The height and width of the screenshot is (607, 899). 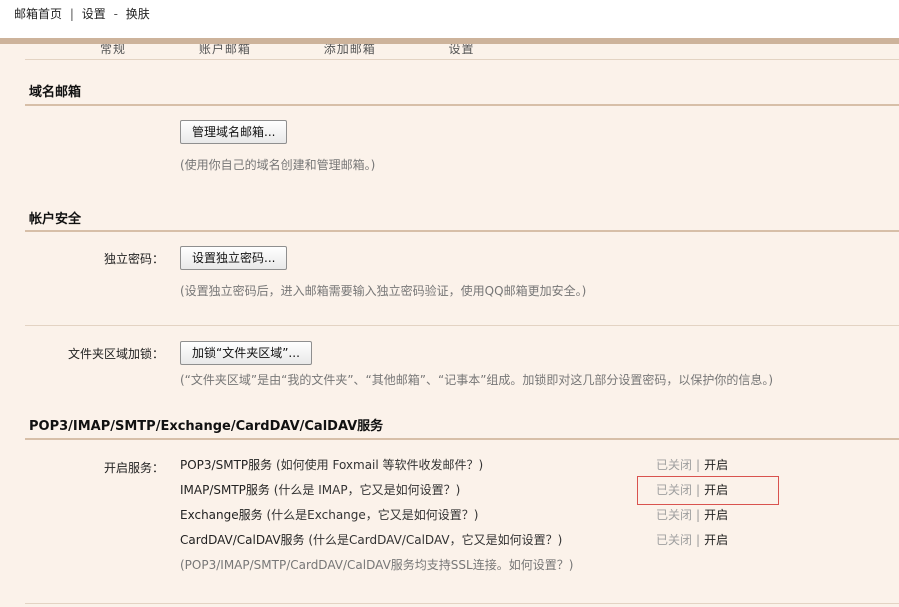 I want to click on service-help-link: (什么是Exchange，它又是如何设置？), so click(x=372, y=515).